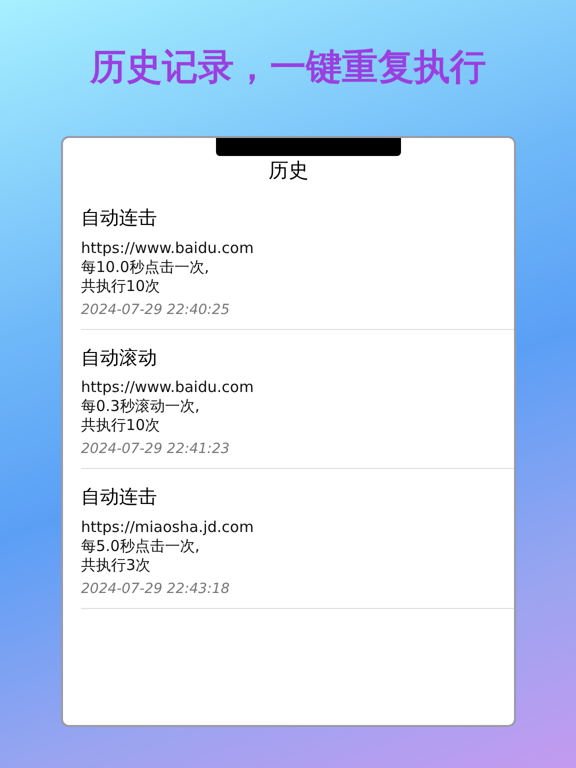  I want to click on history-record: 自动滚动 https://www.baidu.com 每0.3秒滚动一次, 共执行10次 2024-07-29 22:41:23, so click(297, 399).